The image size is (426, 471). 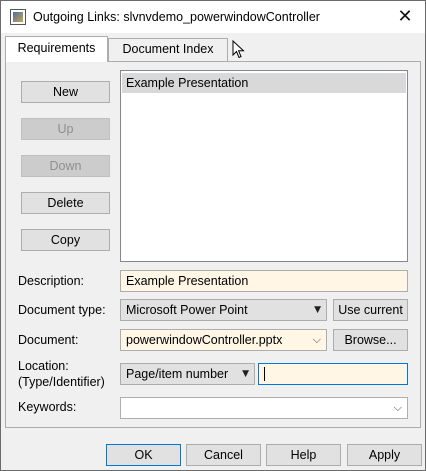 I want to click on delete-button: Delete, so click(x=65, y=203).